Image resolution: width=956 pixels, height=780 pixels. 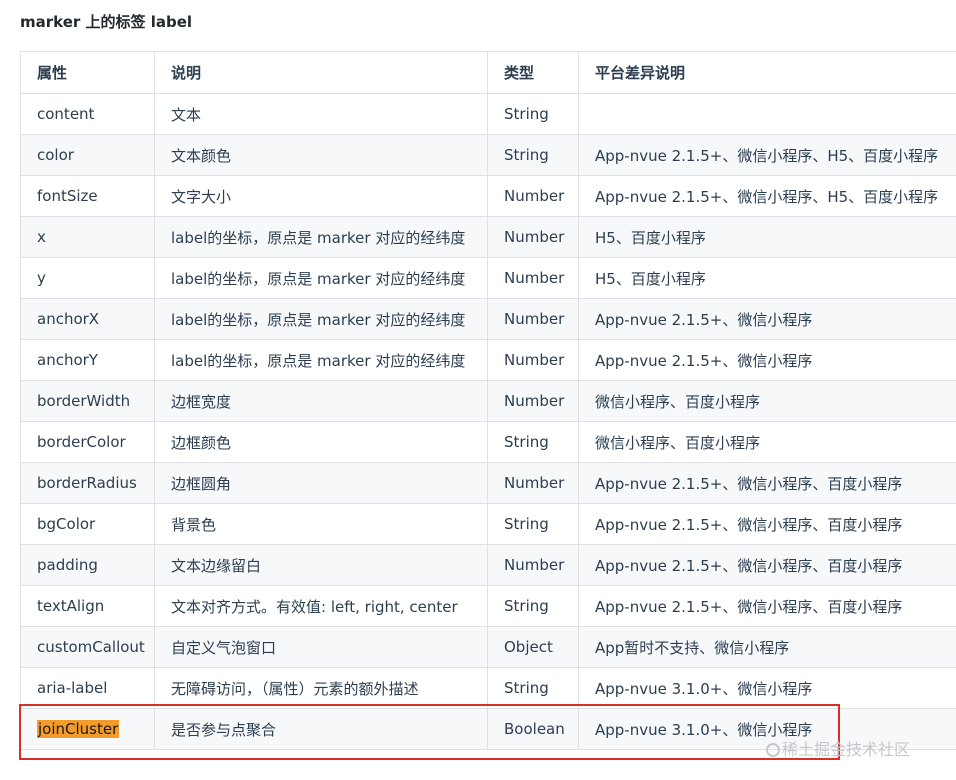 I want to click on table-row: borderColor 边框颜色 String 微信小程序、百度小程序, so click(x=488, y=442).